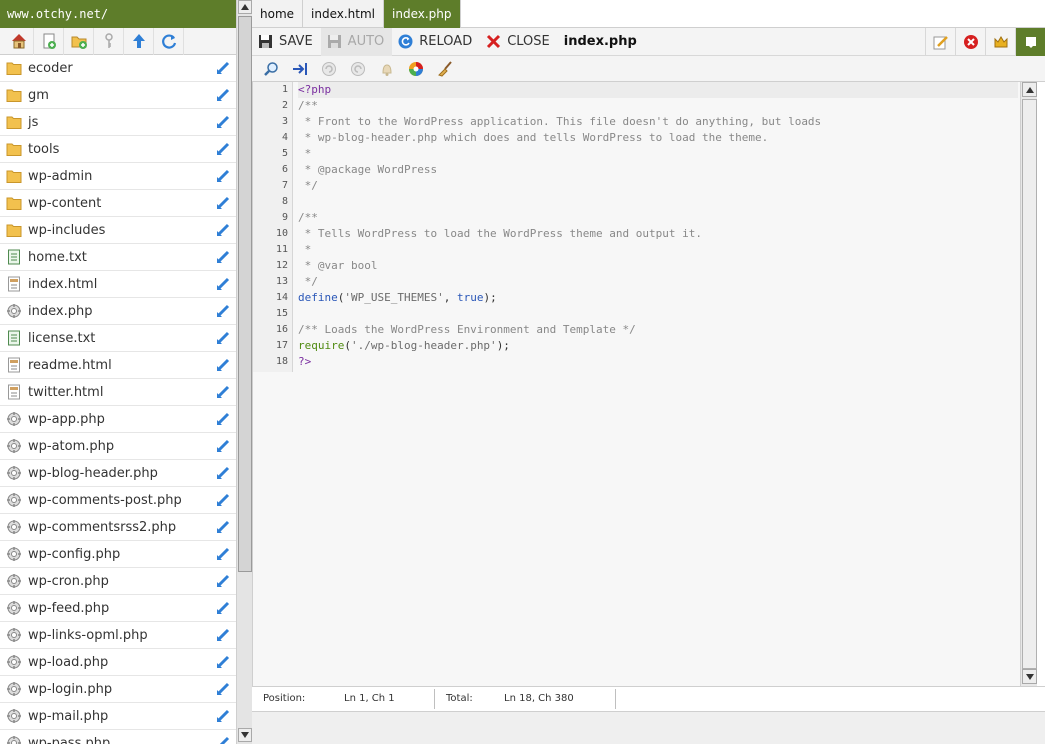 The width and height of the screenshot is (1045, 744). Describe the element at coordinates (132, 338) in the screenshot. I see `file-name: license.txt` at that location.